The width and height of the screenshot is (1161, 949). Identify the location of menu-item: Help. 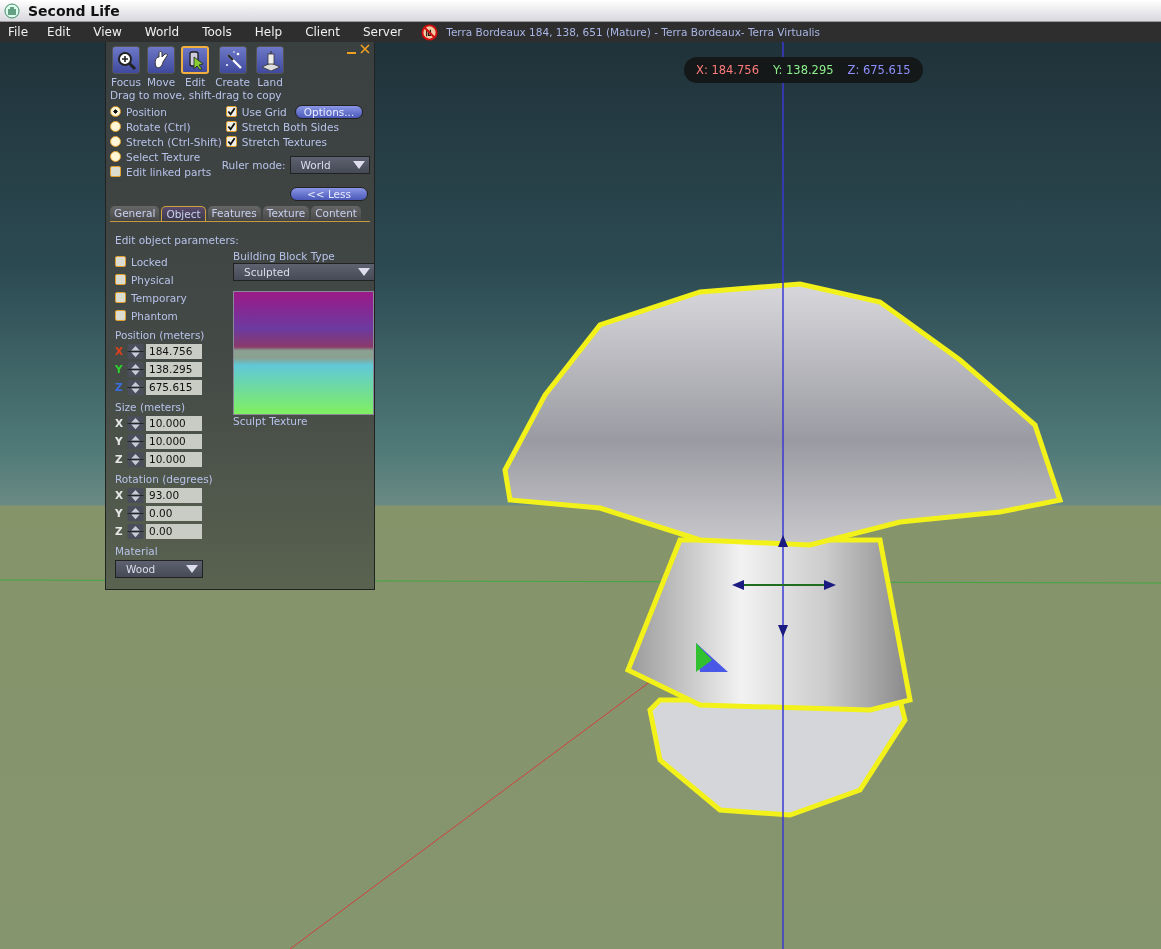
(273, 32).